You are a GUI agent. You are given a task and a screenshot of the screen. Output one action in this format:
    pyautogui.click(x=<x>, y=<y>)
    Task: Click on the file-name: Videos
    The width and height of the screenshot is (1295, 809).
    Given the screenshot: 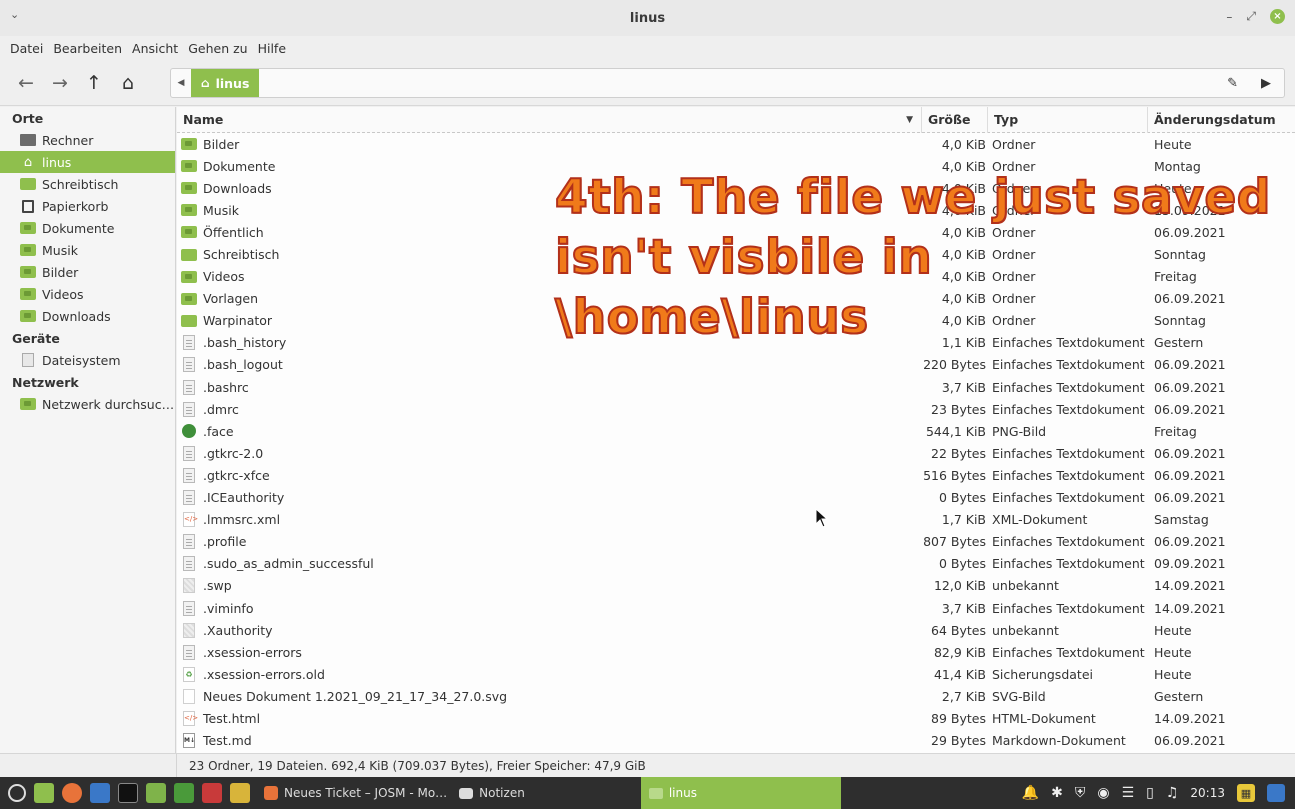 What is the action you would take?
    pyautogui.click(x=224, y=277)
    